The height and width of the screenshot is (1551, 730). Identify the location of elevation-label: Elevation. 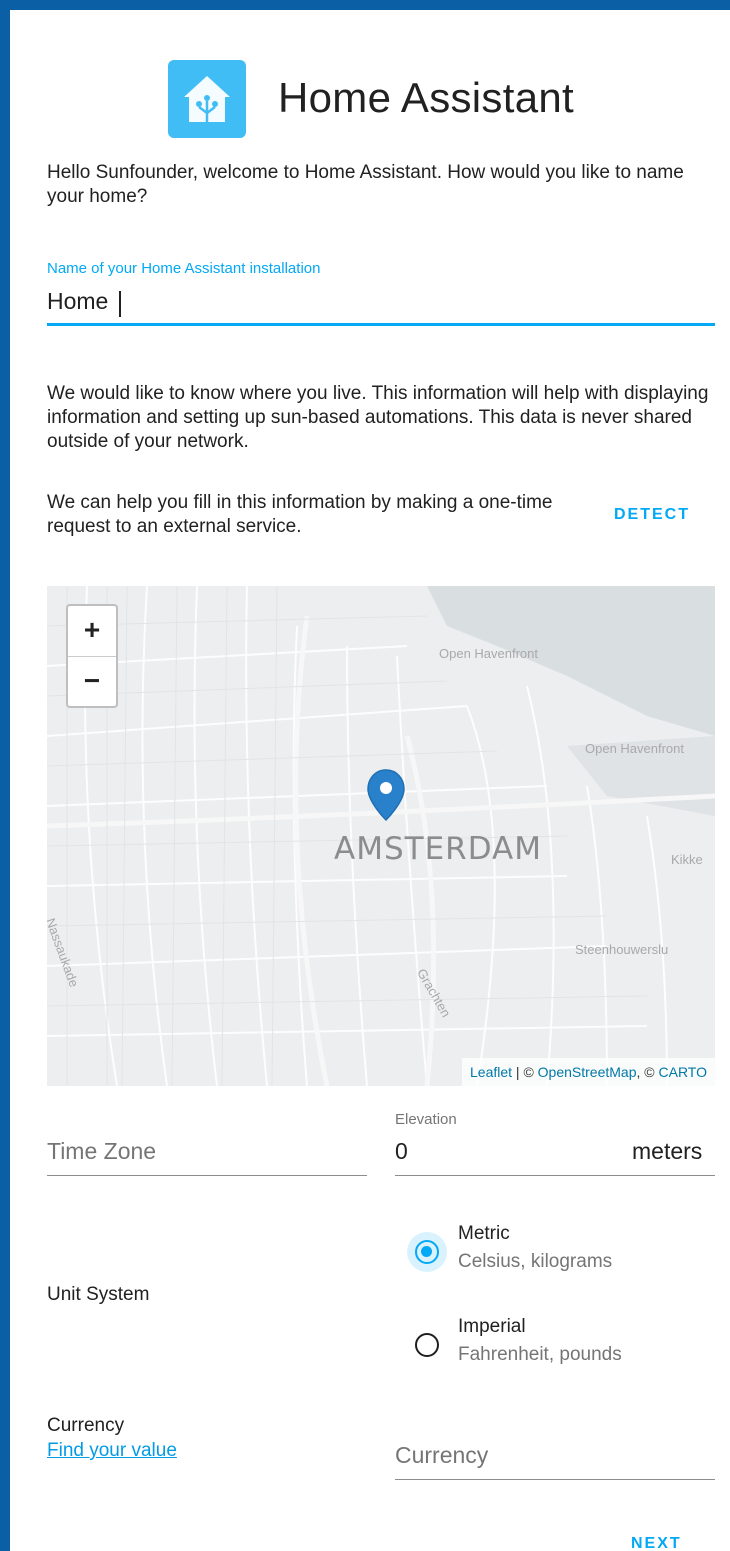
(426, 1119).